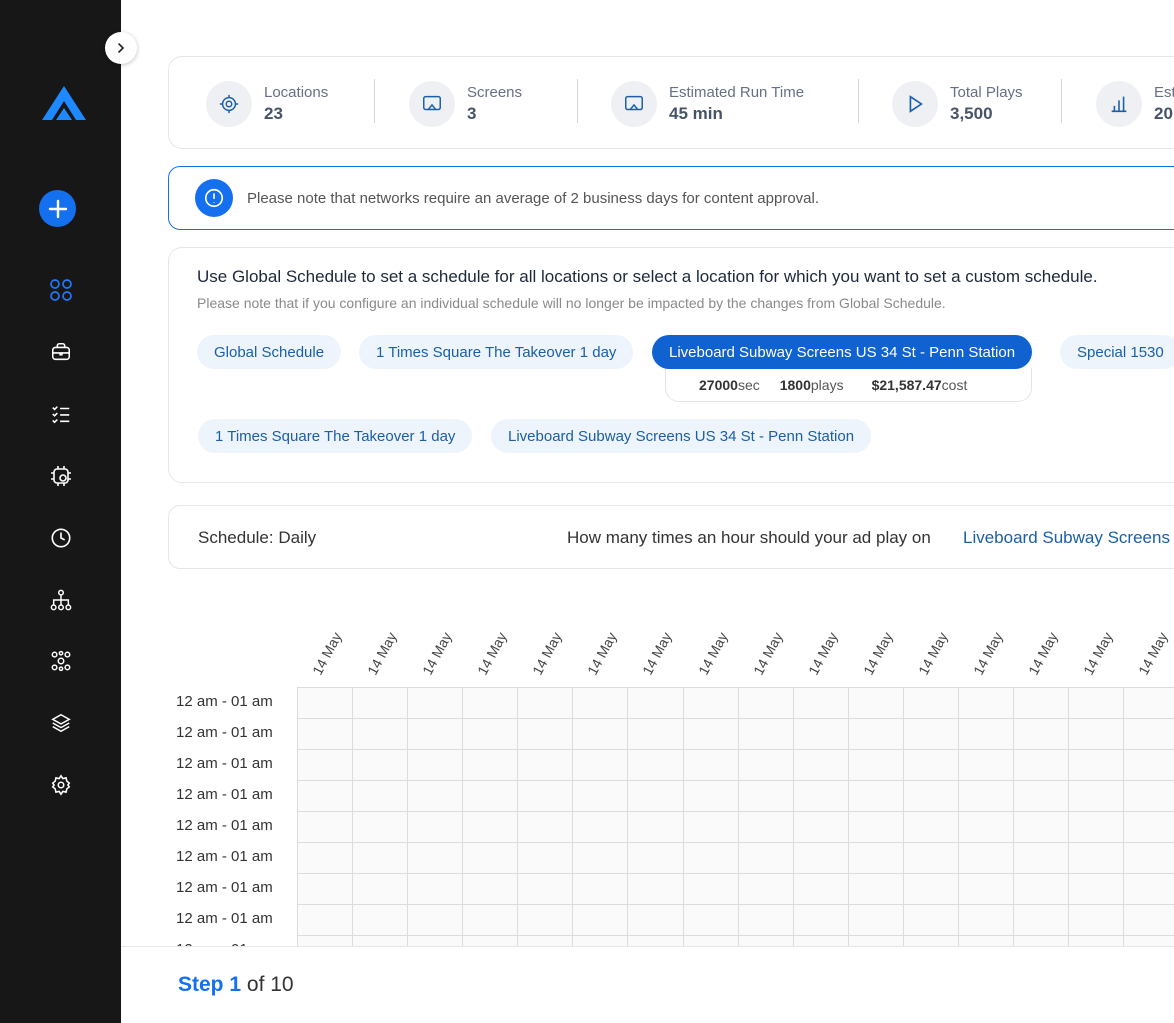  Describe the element at coordinates (61, 723) in the screenshot. I see `nav-assets` at that location.